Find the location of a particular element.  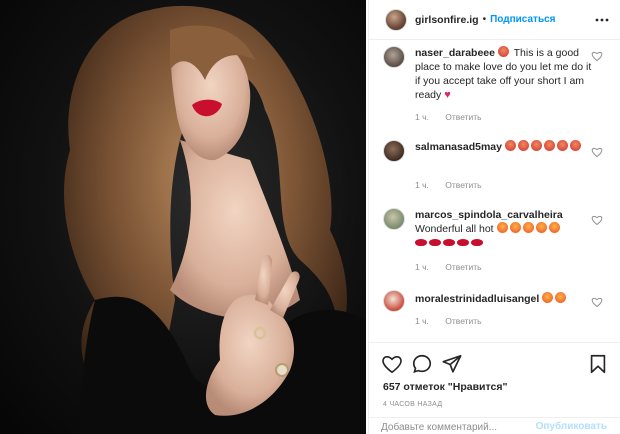

comment-body: Wonderful all hot is located at coordinates (454, 229).